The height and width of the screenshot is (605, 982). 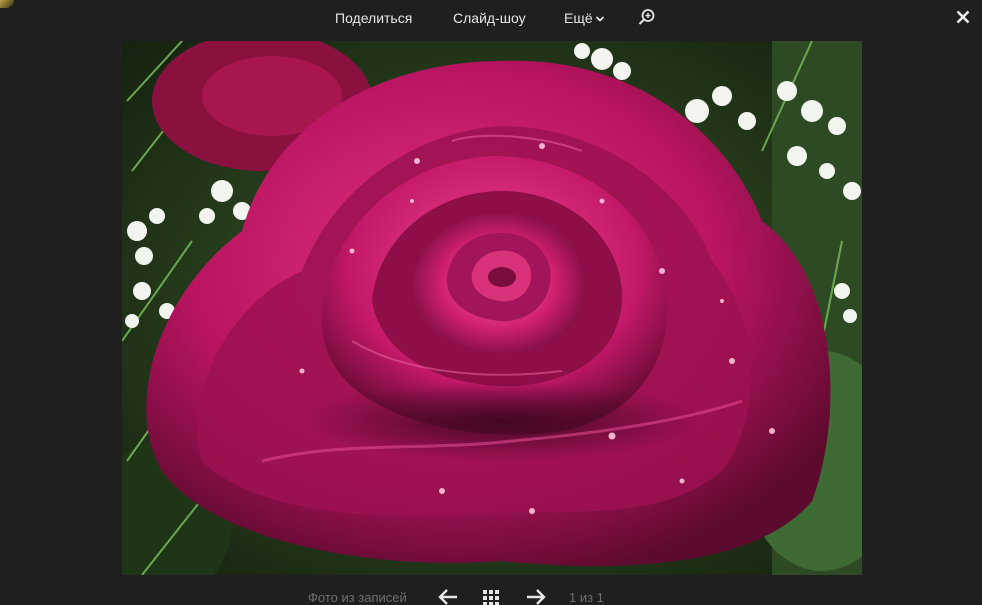 I want to click on viewer-toolbar: Поделиться Слайд-шоу Ещё, so click(x=491, y=18).